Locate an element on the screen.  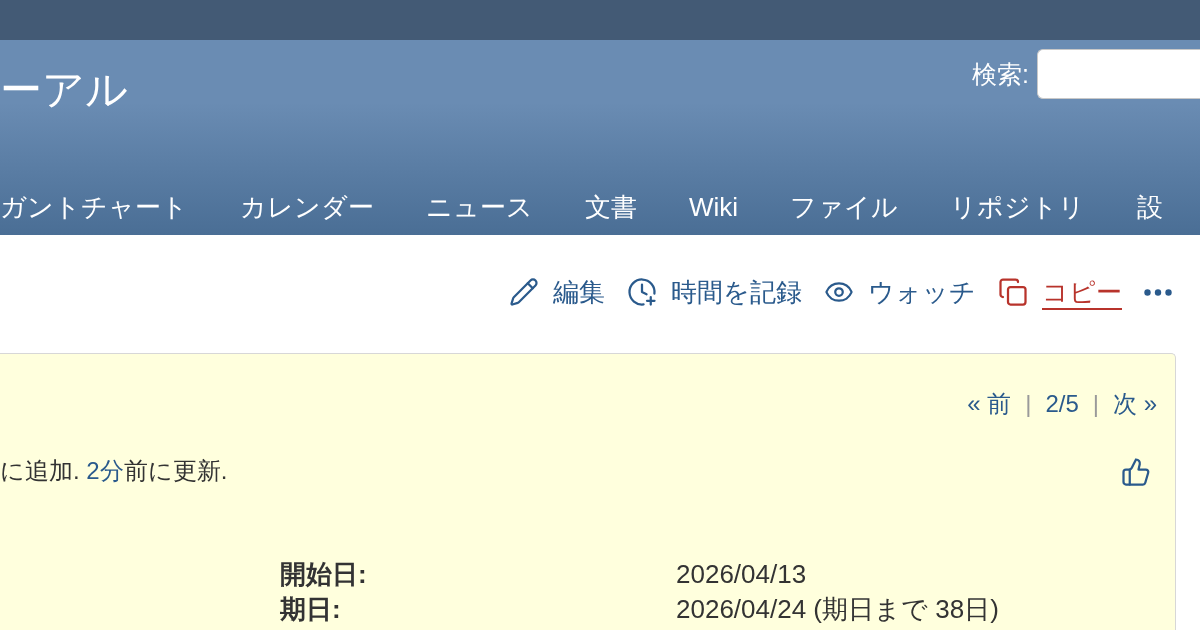
menu-tab: ファイル is located at coordinates (844, 213).